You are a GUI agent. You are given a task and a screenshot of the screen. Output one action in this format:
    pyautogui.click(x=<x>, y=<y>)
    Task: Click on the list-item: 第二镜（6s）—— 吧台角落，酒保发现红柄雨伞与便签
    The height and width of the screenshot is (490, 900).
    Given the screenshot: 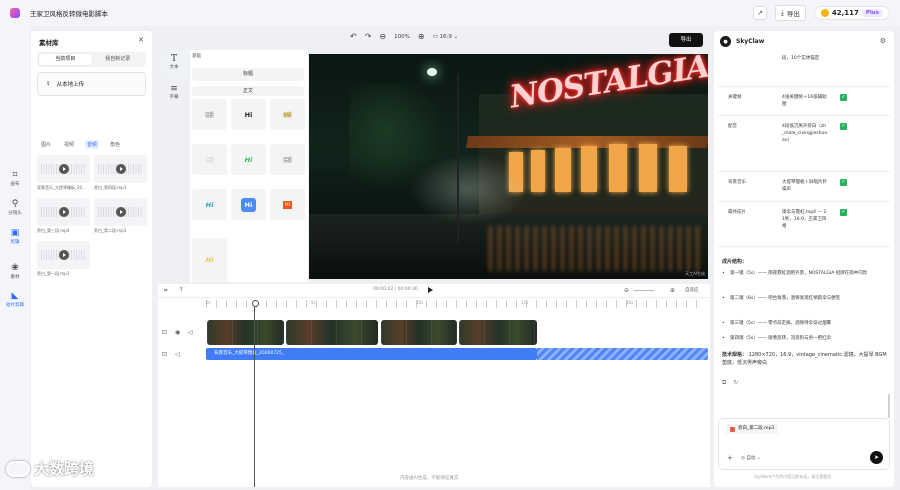 What is the action you would take?
    pyautogui.click(x=804, y=299)
    